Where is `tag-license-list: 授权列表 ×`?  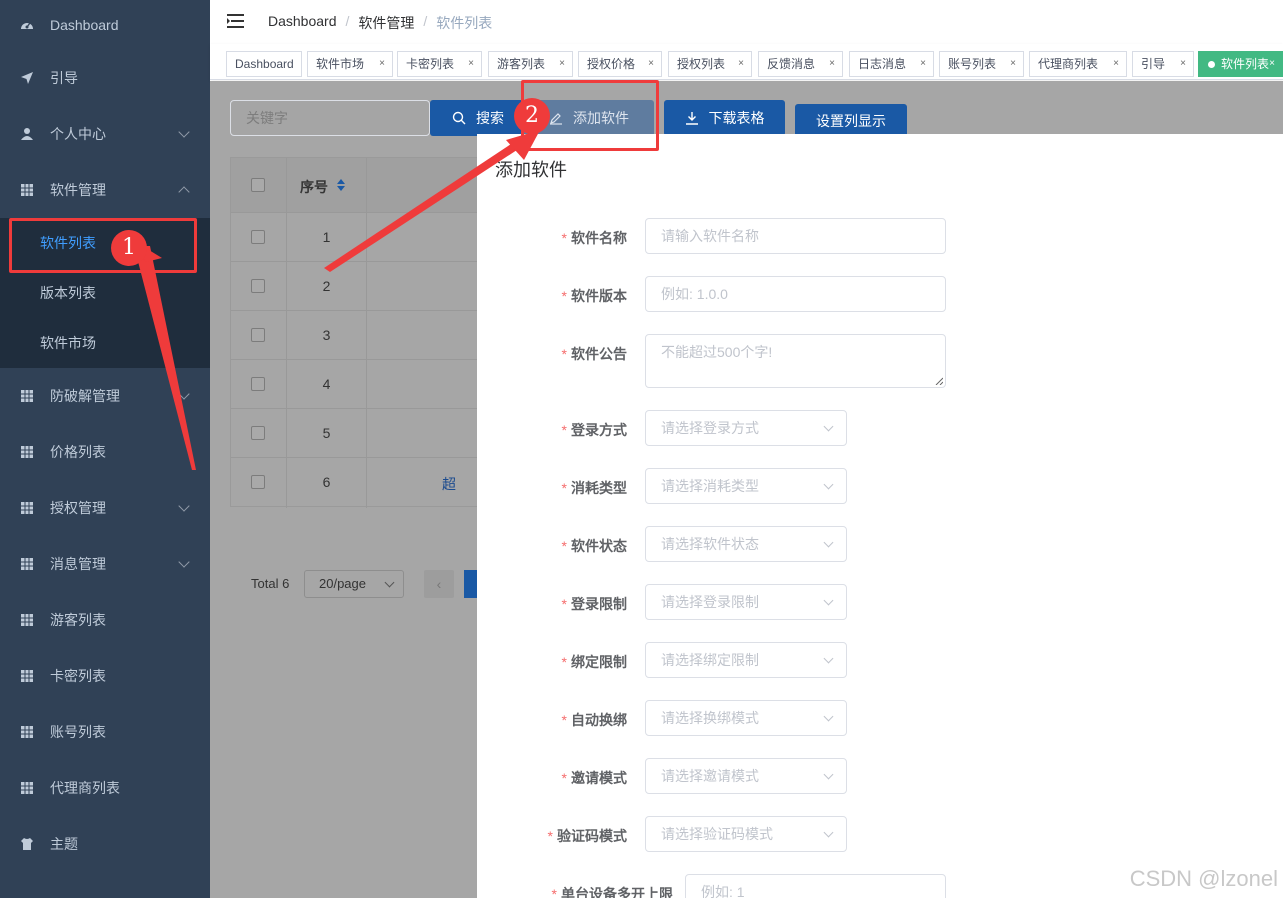
tag-license-list: 授权列表 × is located at coordinates (710, 64).